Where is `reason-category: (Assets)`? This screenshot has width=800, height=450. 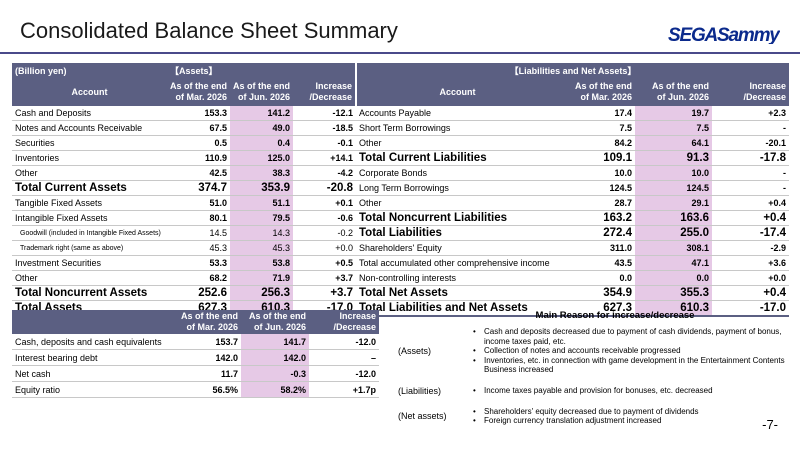 reason-category: (Assets) is located at coordinates (415, 350).